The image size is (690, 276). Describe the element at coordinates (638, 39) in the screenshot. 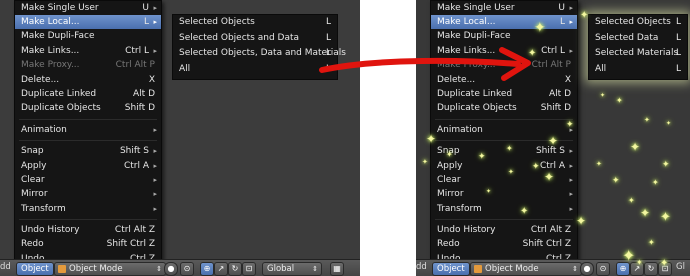

I see `submenu-item-selected-data: Selected Data L` at that location.